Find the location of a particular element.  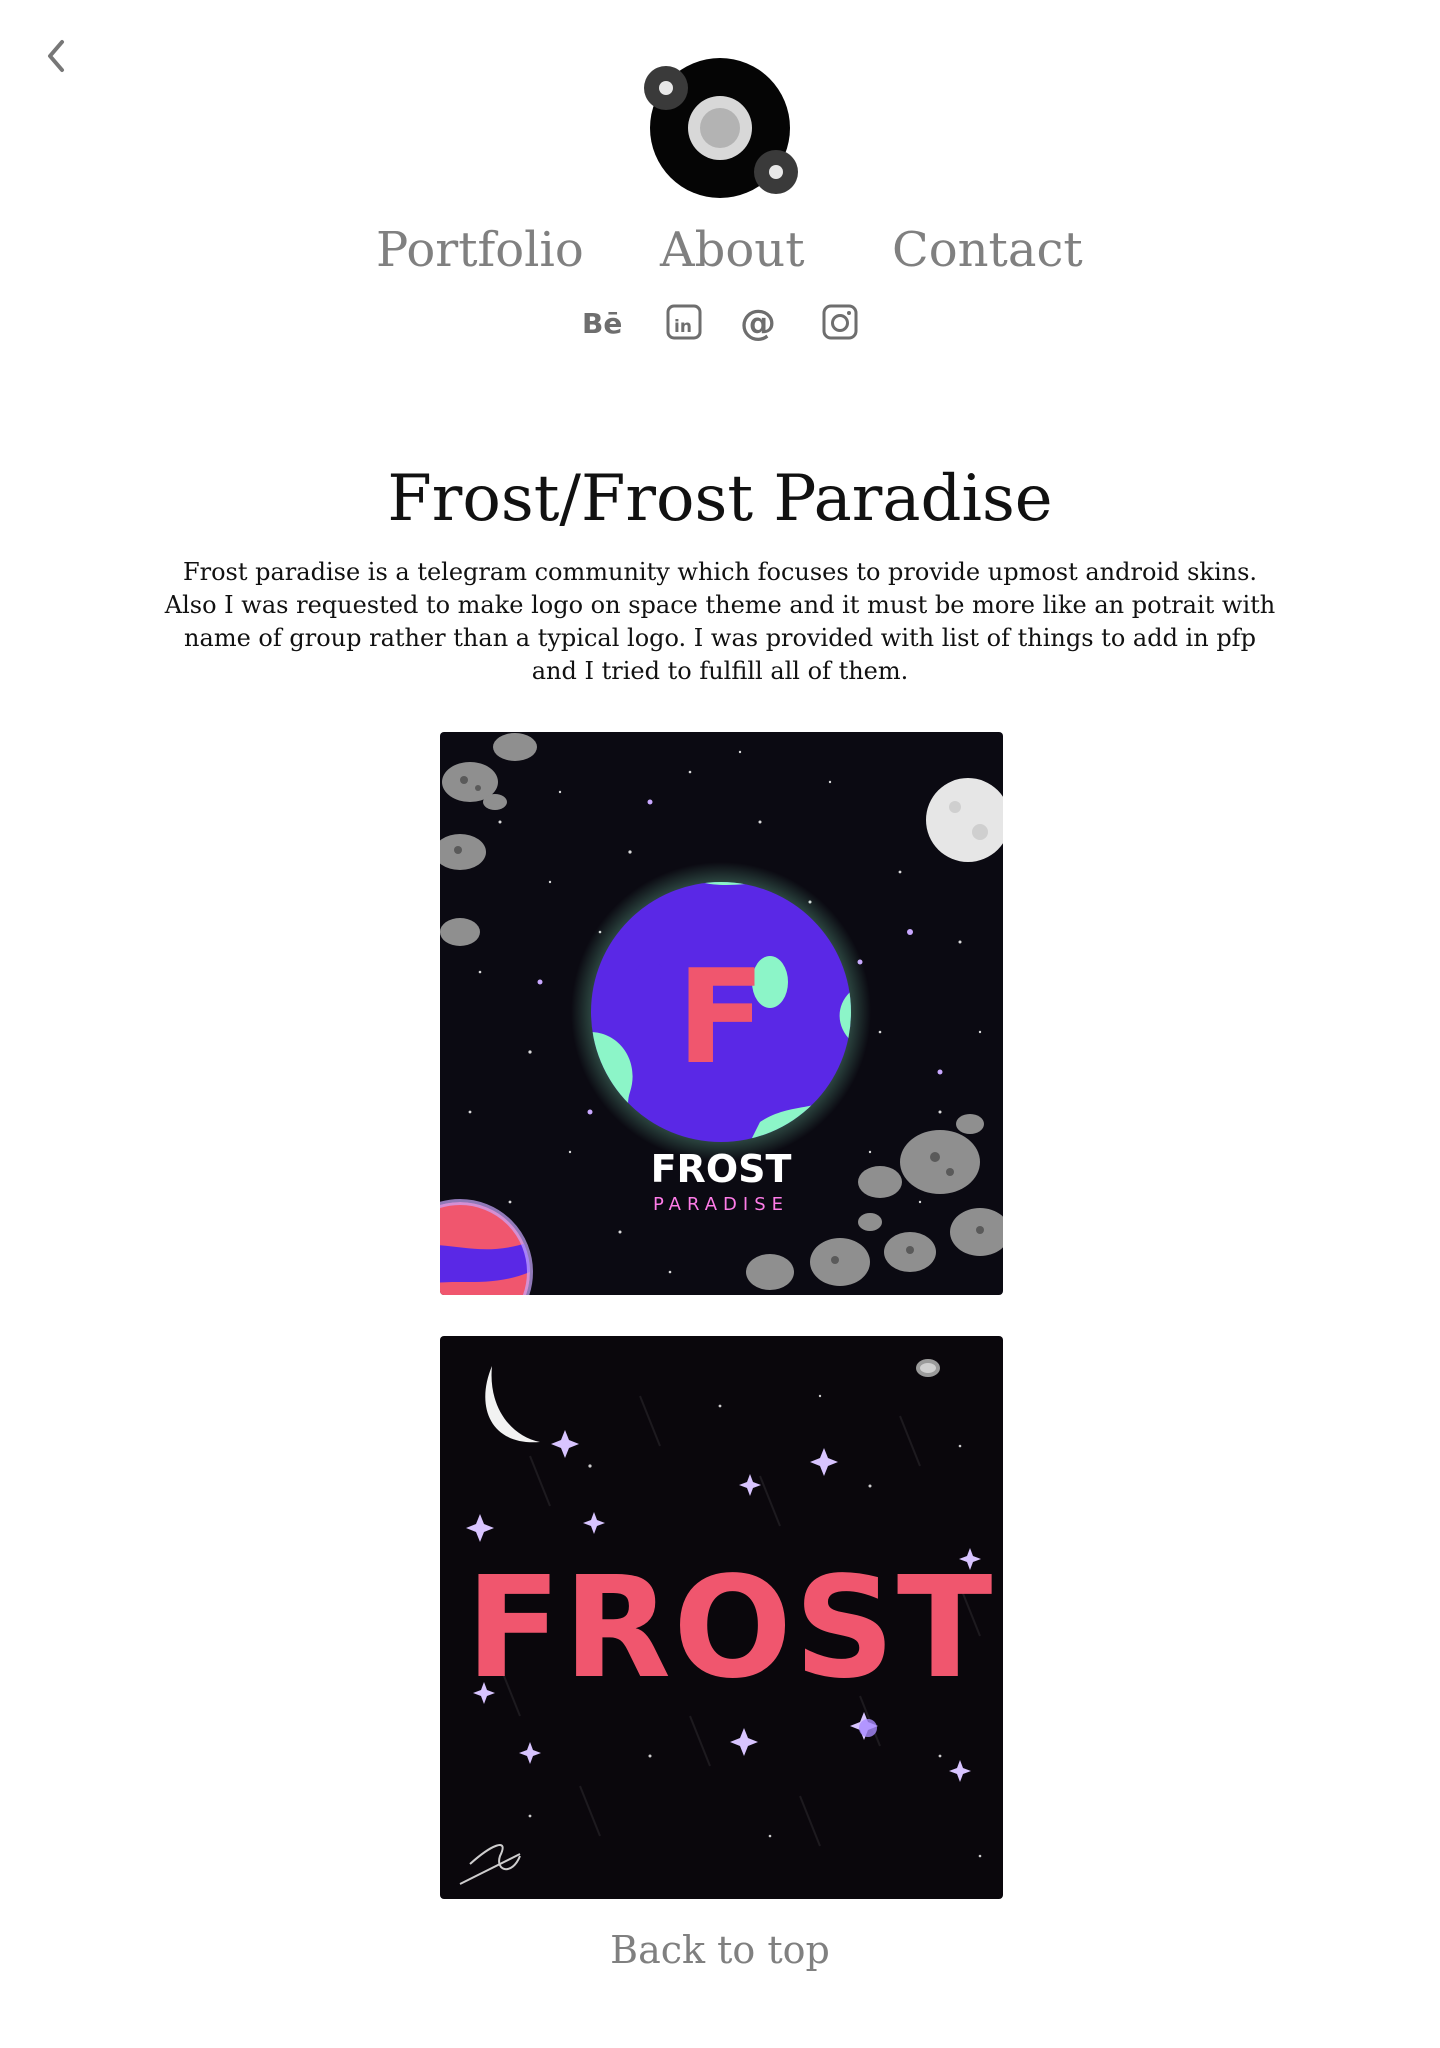

site-logo is located at coordinates (720, 134).